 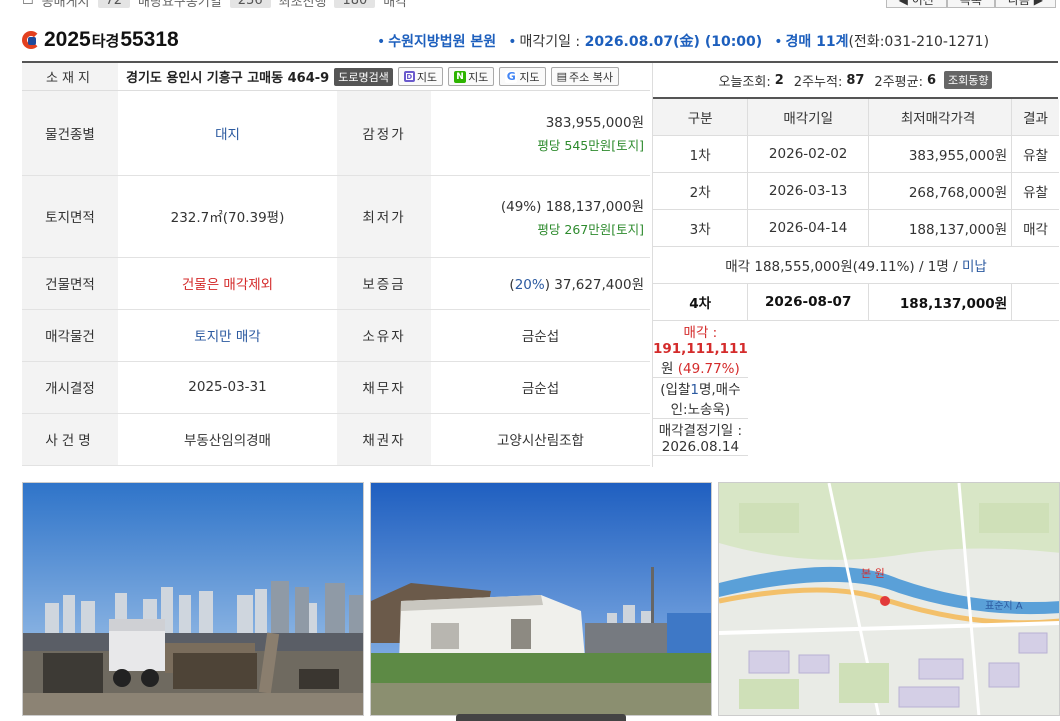 What do you see at coordinates (970, 4) in the screenshot?
I see `list-button: 목록` at bounding box center [970, 4].